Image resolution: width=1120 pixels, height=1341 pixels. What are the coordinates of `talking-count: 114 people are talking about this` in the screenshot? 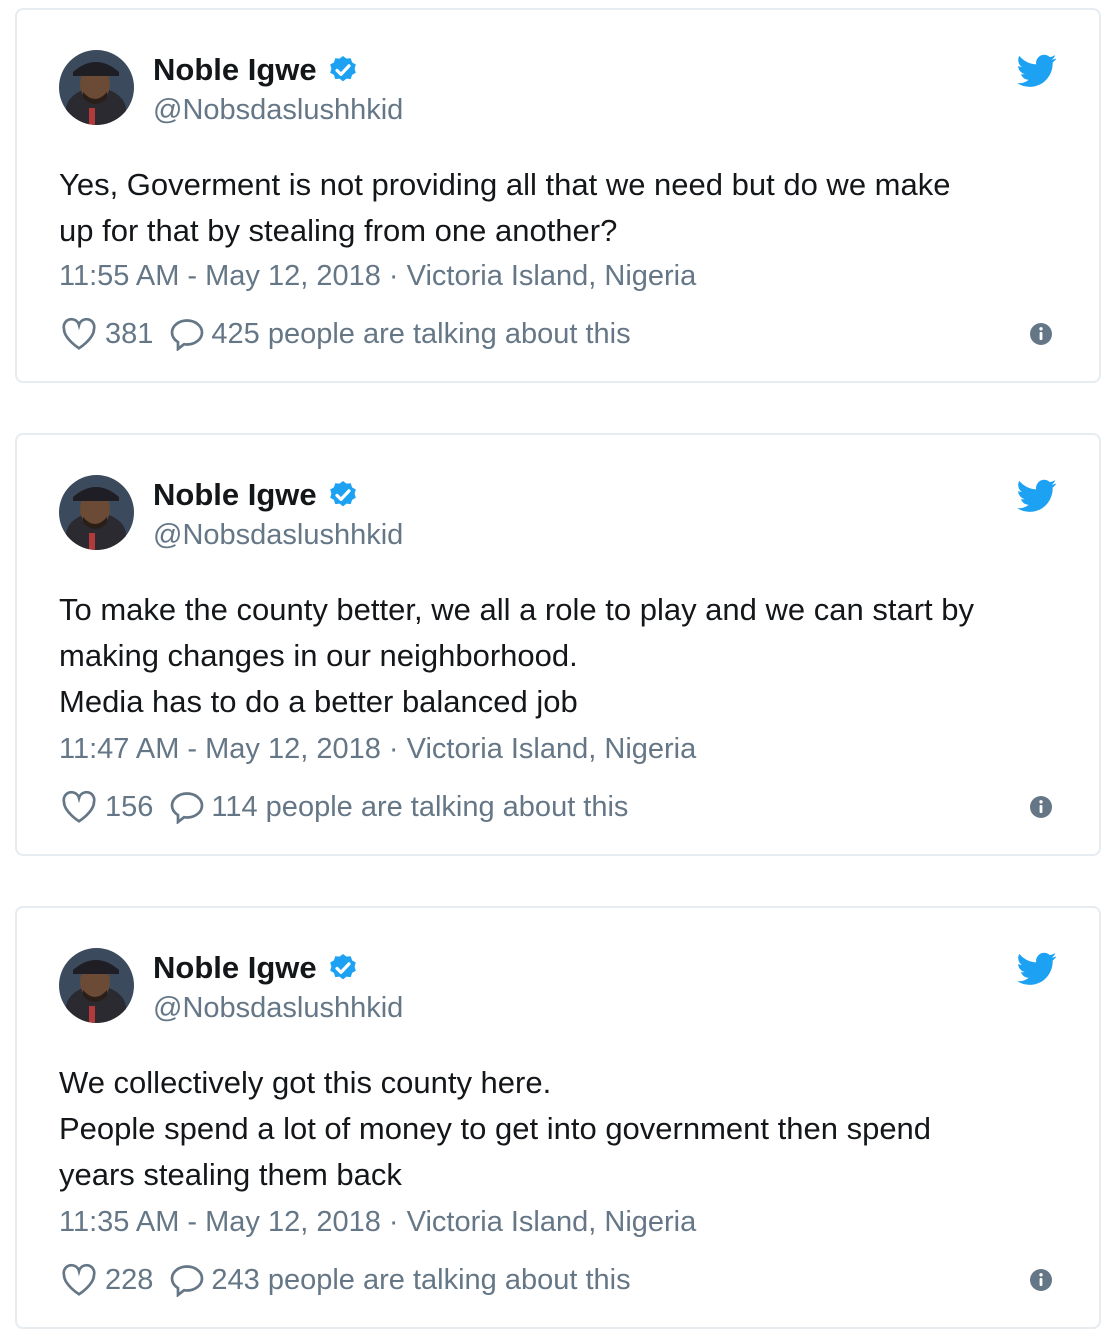 It's located at (419, 807).